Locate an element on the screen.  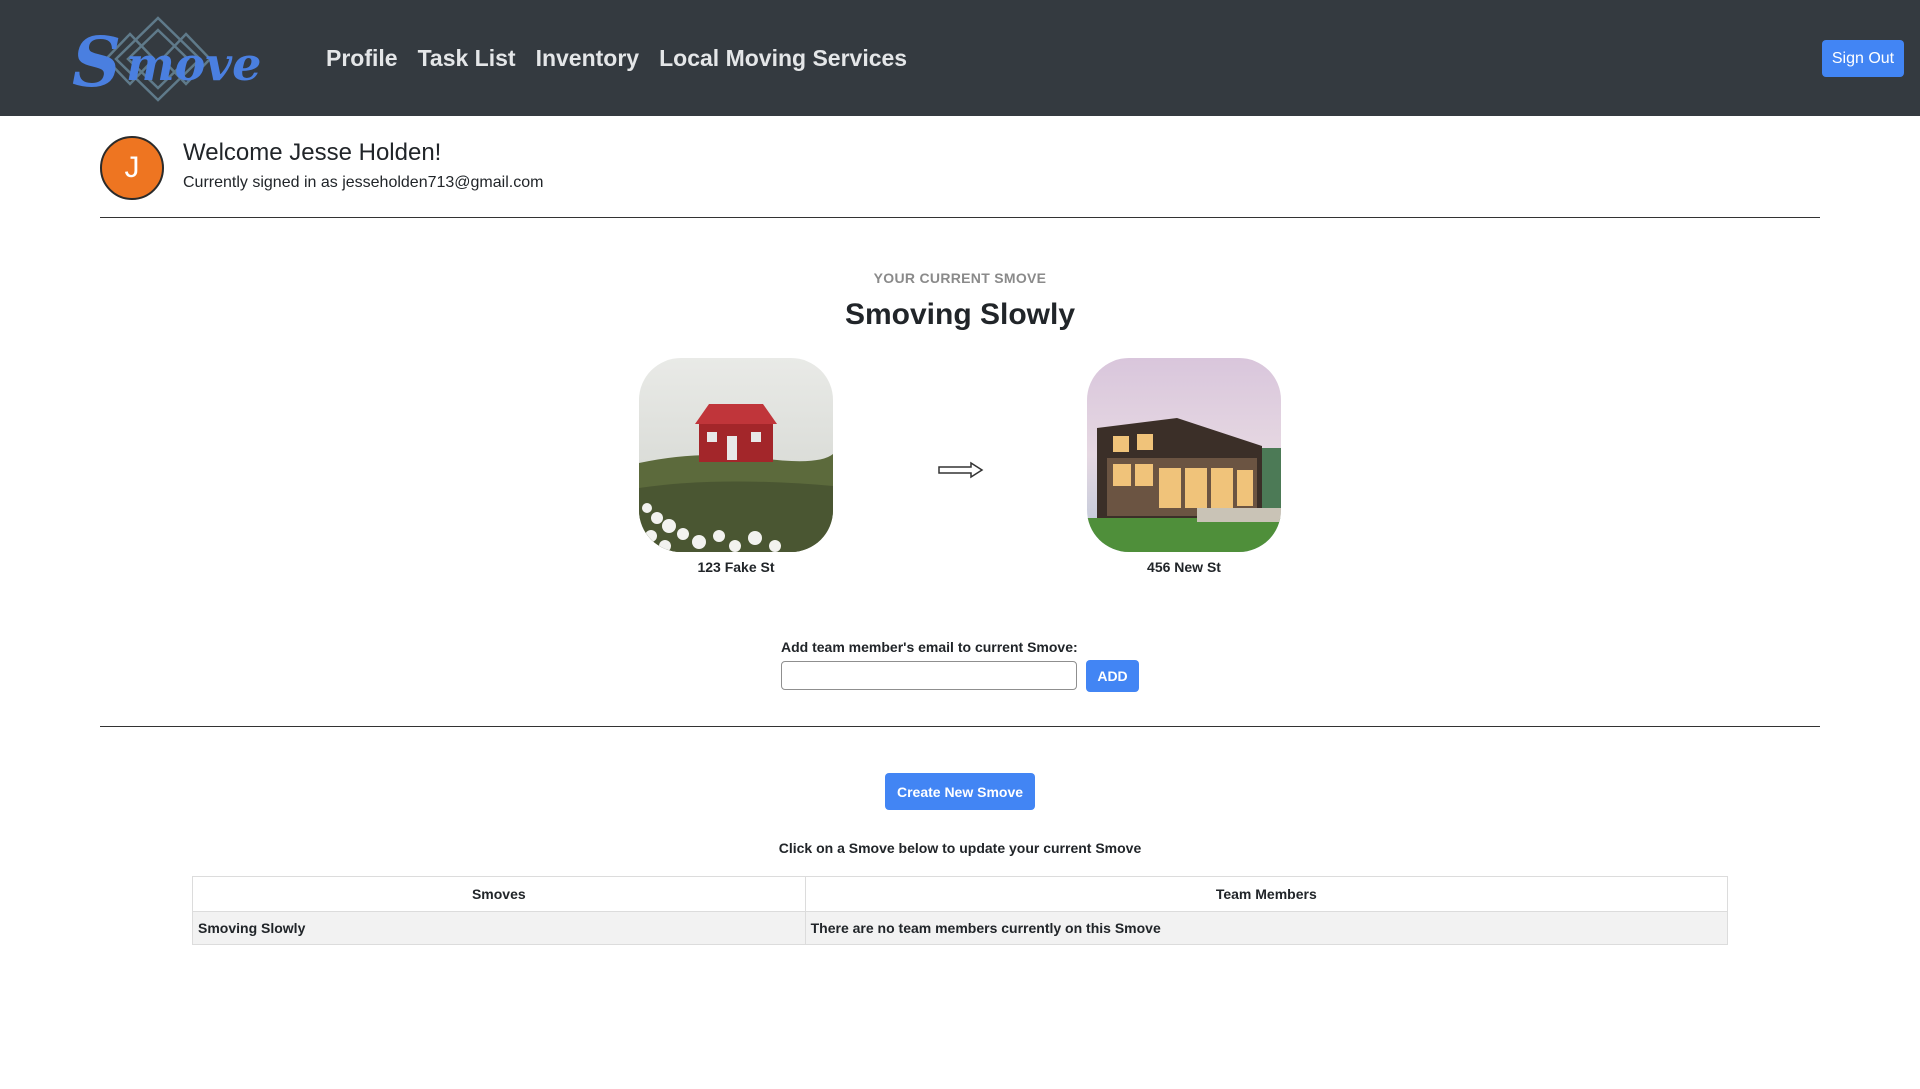
welcome-heading: Welcome Jesse Holden! is located at coordinates (312, 152).